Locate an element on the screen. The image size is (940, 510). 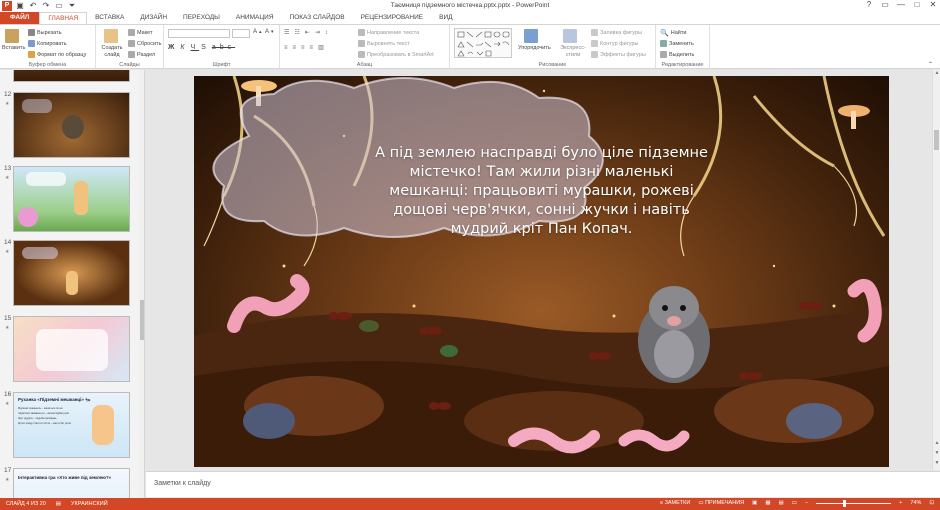
help-button: ? is located at coordinates (869, 4).